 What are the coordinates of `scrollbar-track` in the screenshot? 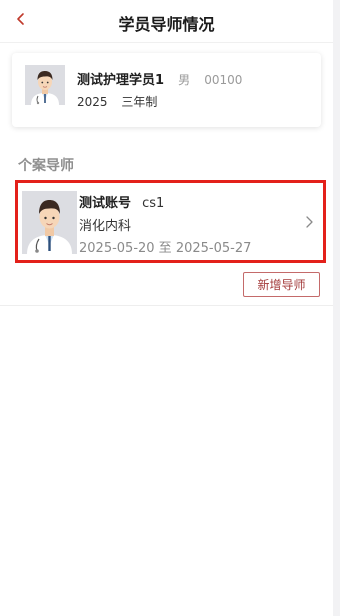 It's located at (336, 308).